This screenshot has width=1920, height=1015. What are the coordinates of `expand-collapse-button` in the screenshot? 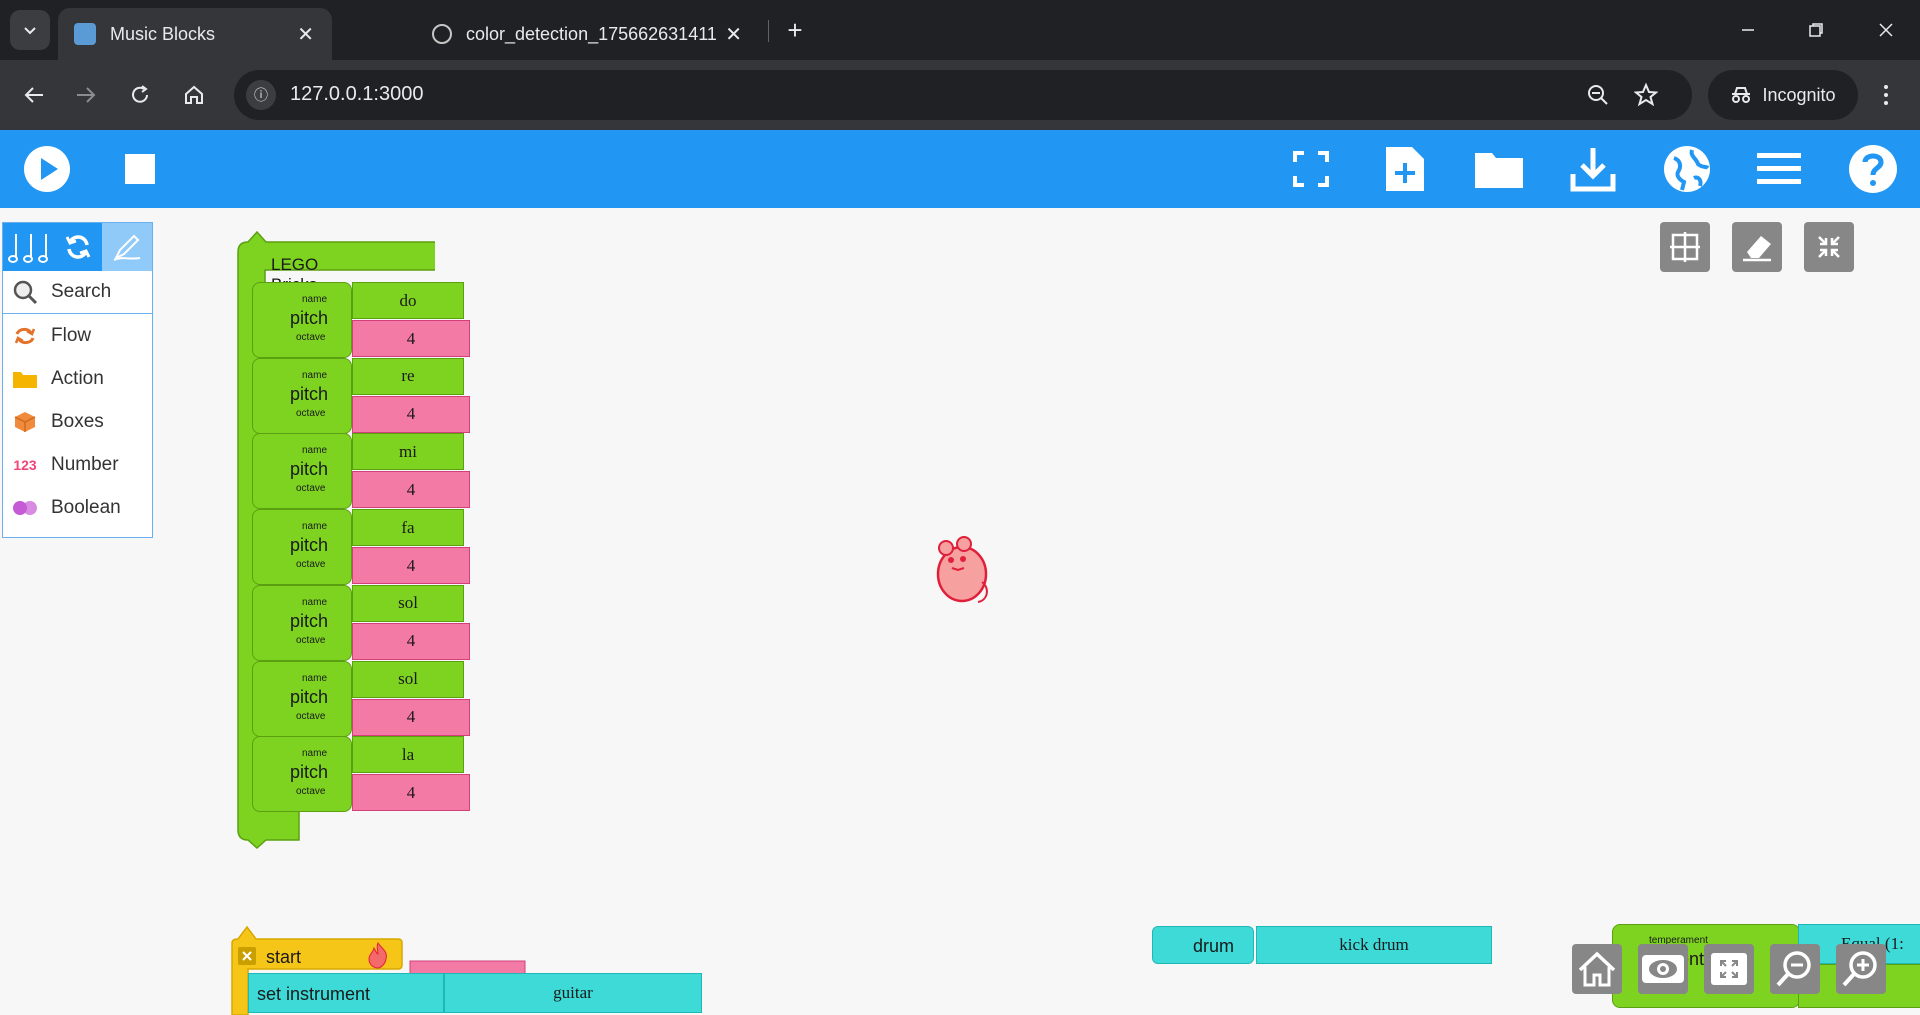 It's located at (1729, 969).